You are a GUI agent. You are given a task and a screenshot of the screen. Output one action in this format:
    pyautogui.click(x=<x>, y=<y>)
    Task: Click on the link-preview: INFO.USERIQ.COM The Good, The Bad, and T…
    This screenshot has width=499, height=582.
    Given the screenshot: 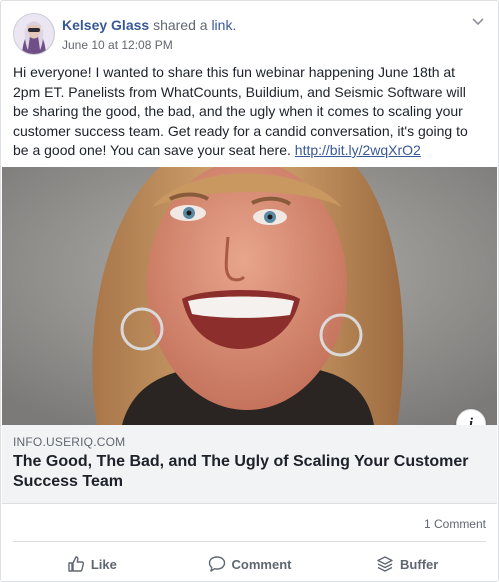 What is the action you would take?
    pyautogui.click(x=249, y=464)
    